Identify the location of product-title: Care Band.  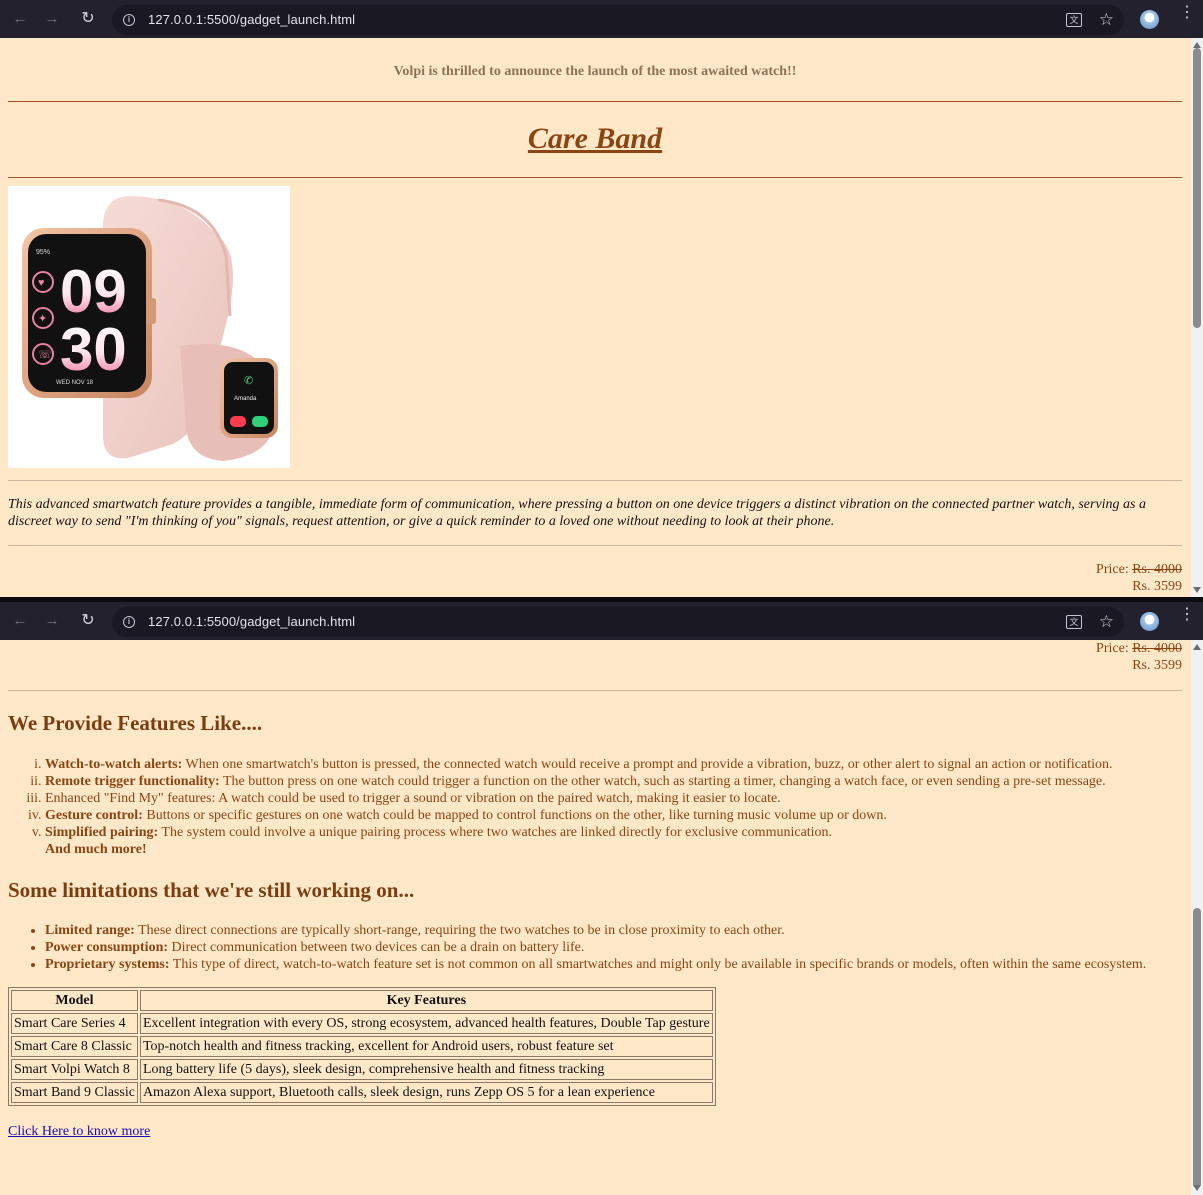
(595, 138).